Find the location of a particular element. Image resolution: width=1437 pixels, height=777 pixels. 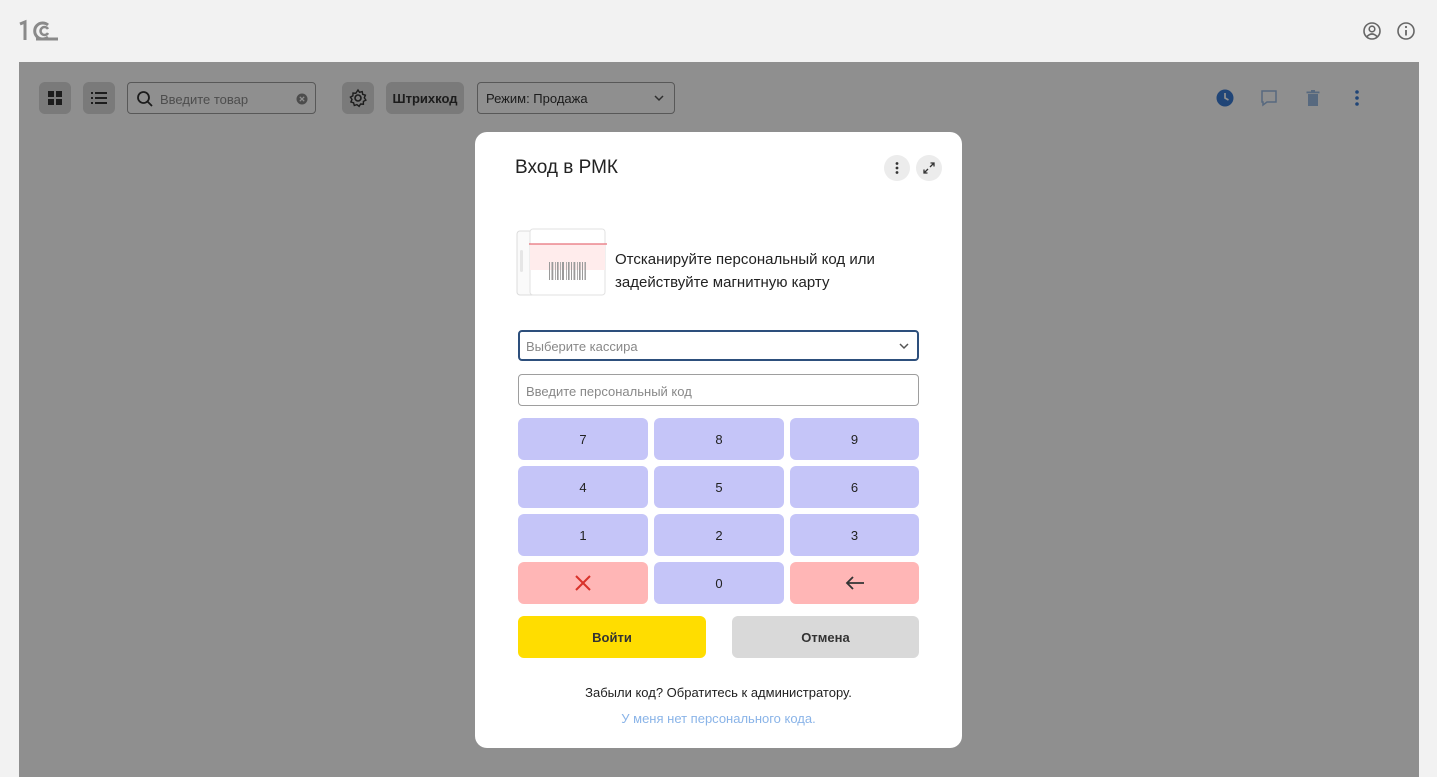

more-vertical-icon is located at coordinates (897, 168).